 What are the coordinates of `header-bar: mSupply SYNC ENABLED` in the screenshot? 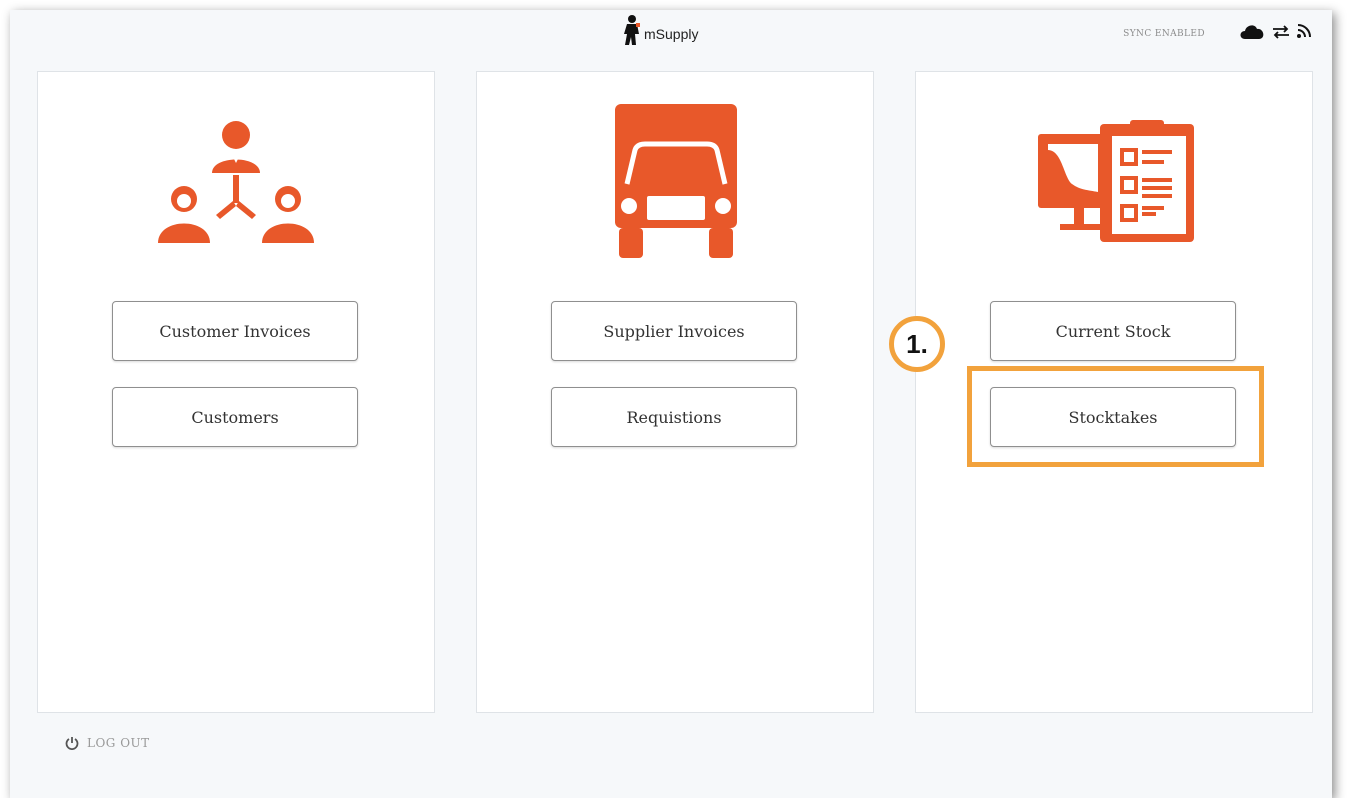 It's located at (671, 35).